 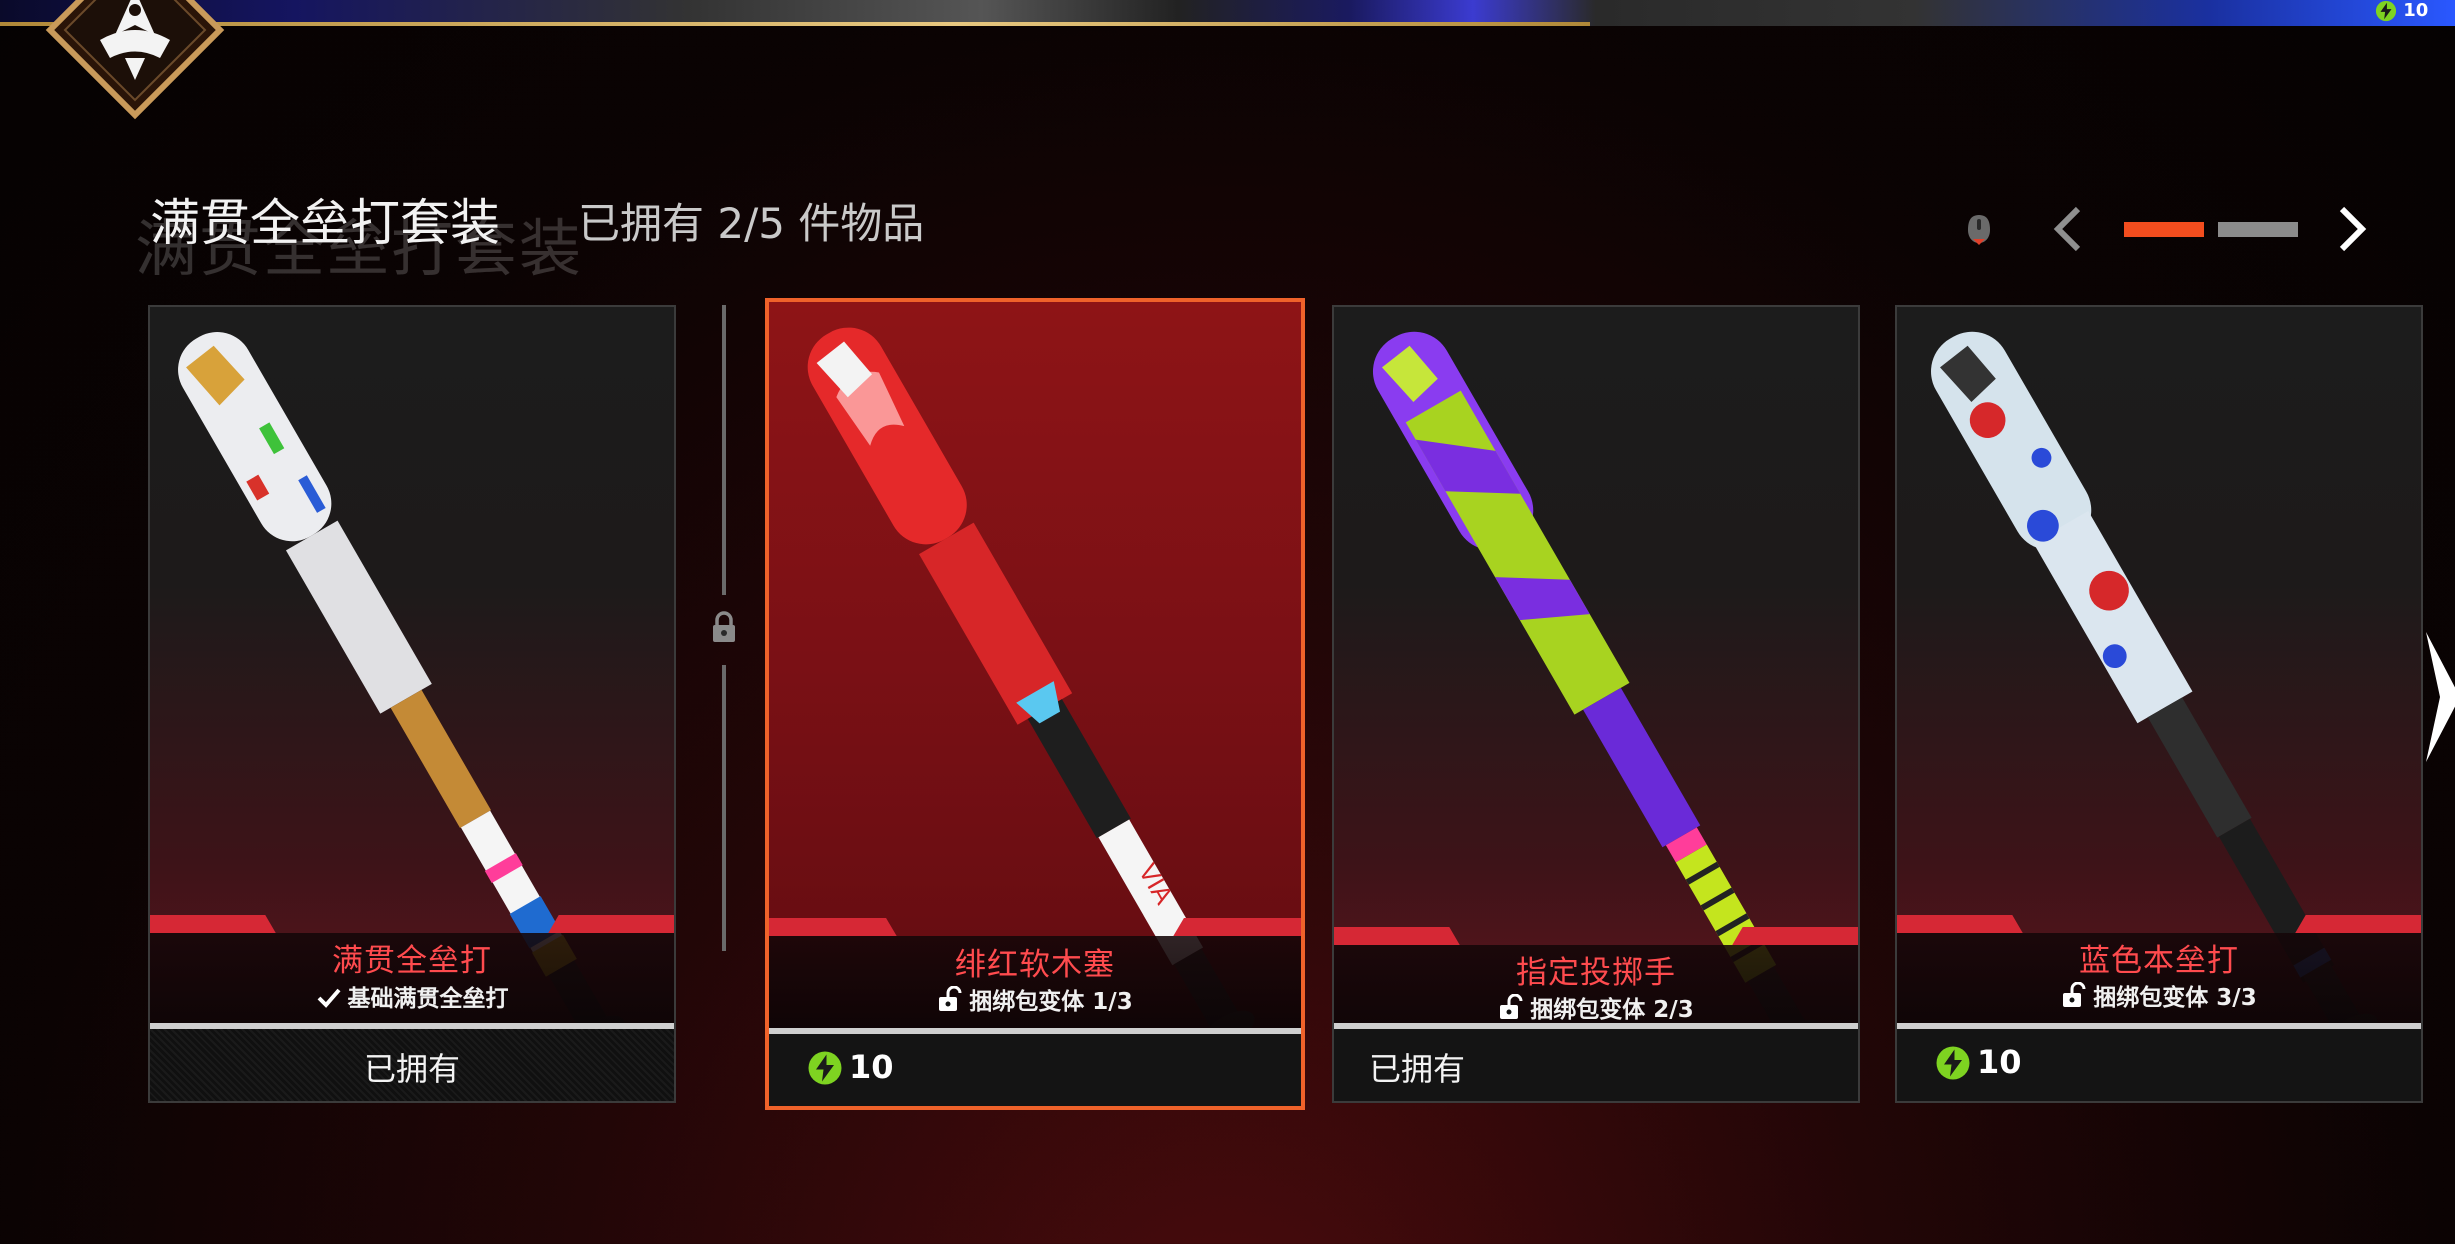 What do you see at coordinates (2352, 229) in the screenshot?
I see `next-page-arrow-icon` at bounding box center [2352, 229].